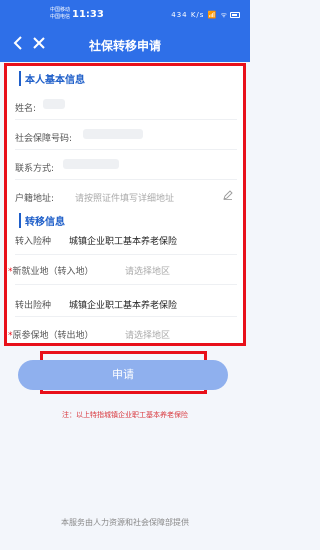 The image size is (320, 550). Describe the element at coordinates (147, 270) in the screenshot. I see `new-location-select: 请选择地区` at that location.